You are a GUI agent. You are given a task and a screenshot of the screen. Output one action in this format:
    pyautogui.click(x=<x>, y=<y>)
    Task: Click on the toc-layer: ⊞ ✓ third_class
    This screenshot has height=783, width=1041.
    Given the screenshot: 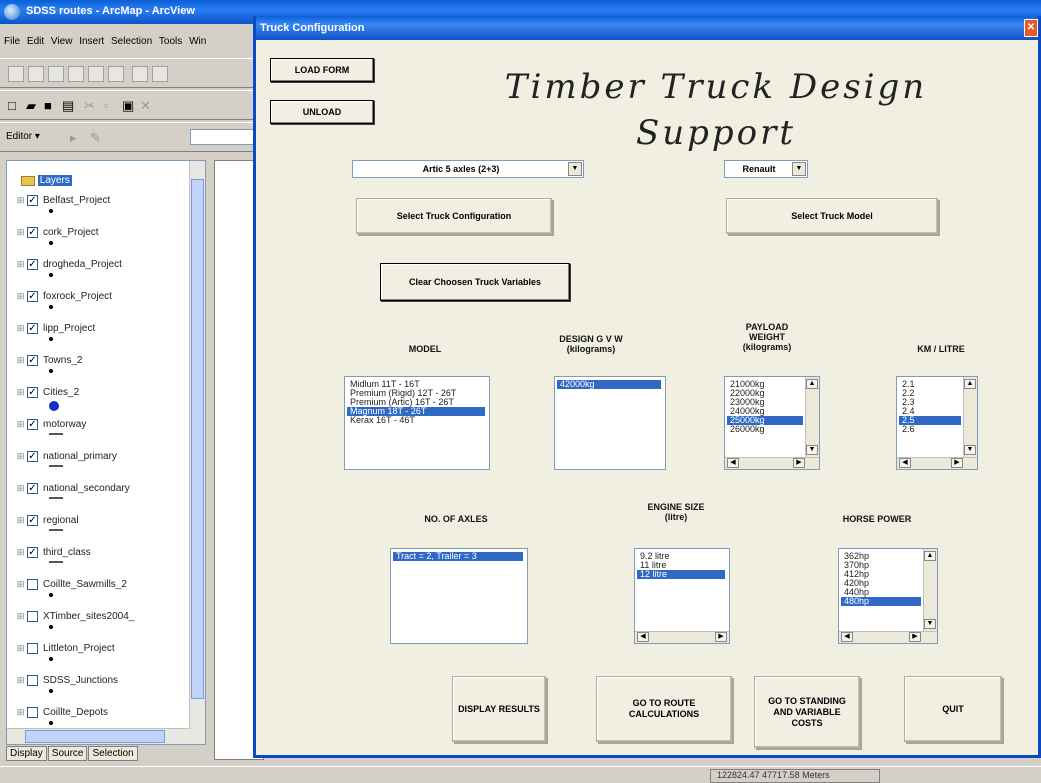 What is the action you would take?
    pyautogui.click(x=107, y=563)
    